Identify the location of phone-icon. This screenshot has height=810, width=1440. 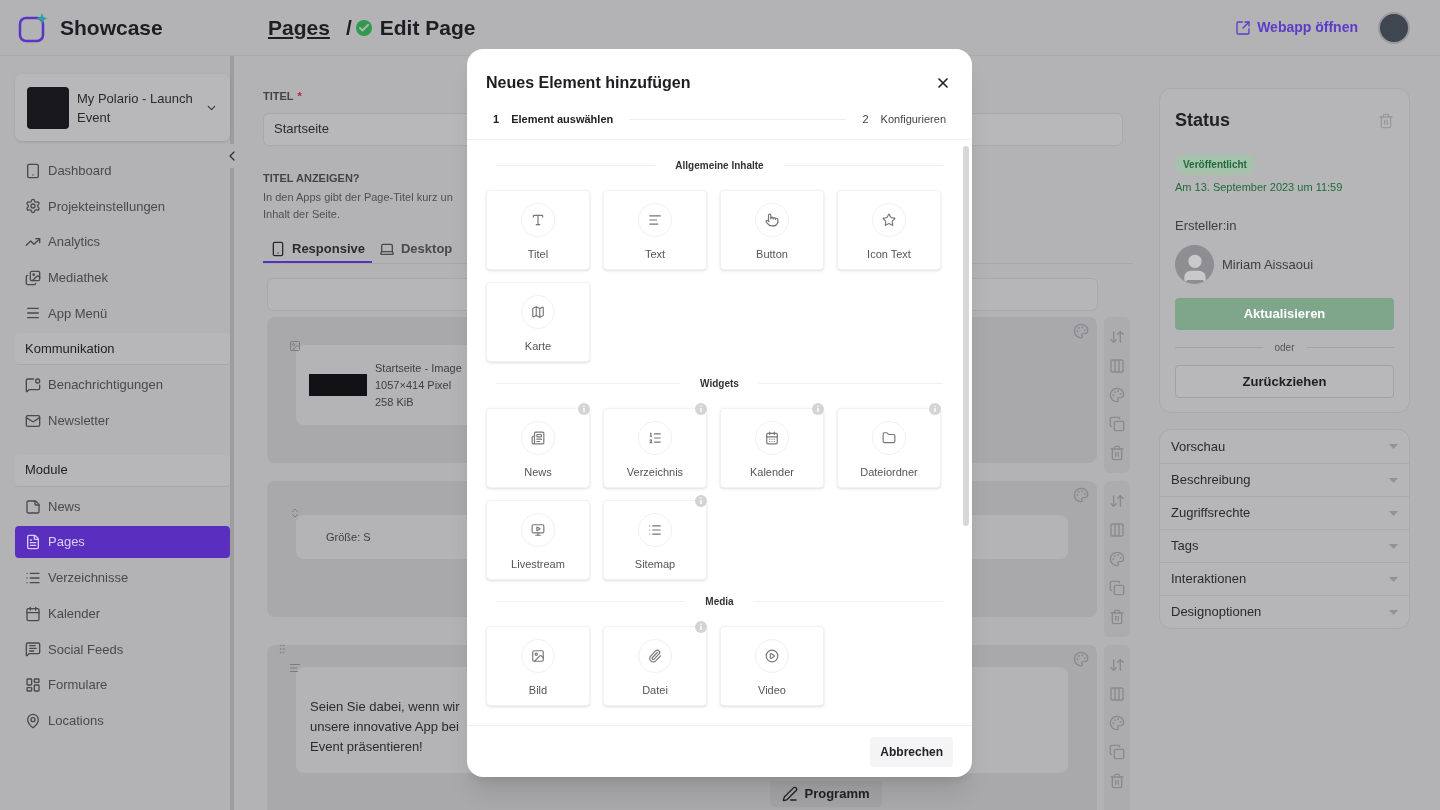
(278, 249).